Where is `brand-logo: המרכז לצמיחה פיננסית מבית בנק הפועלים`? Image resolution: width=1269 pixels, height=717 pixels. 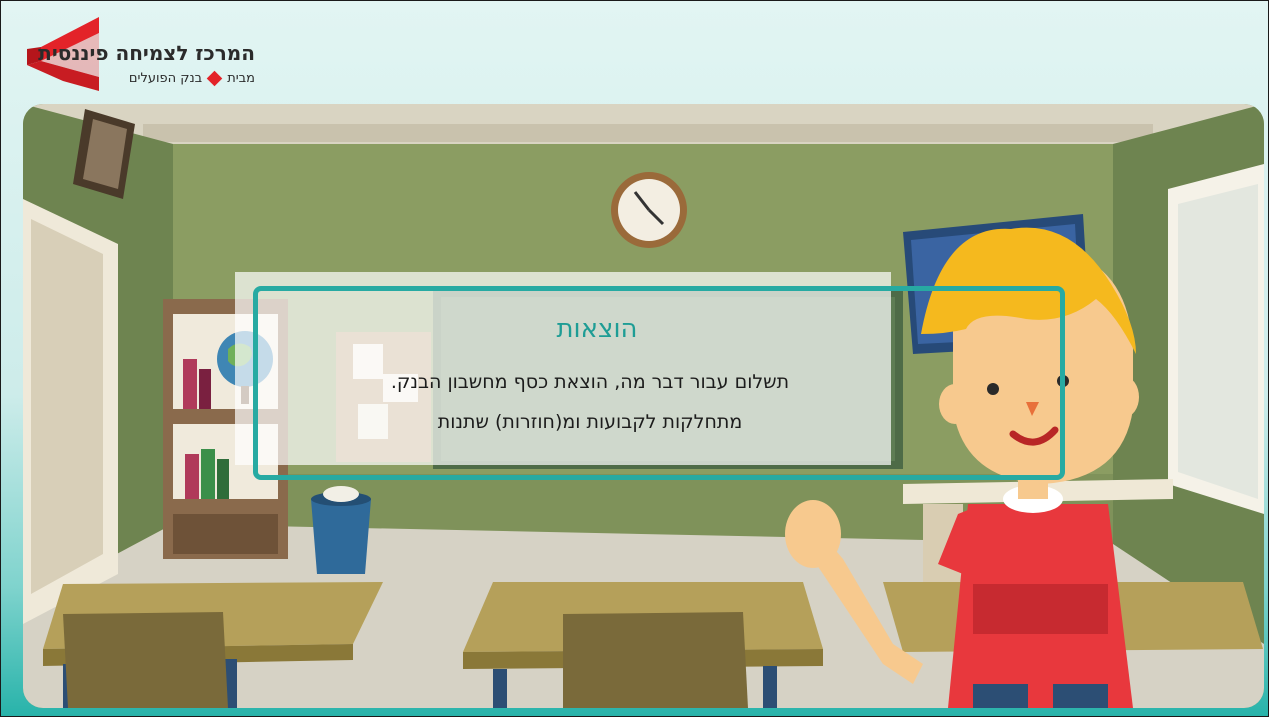 brand-logo: המרכז לצמיחה פיננסית מבית בנק הפועלים is located at coordinates (143, 54).